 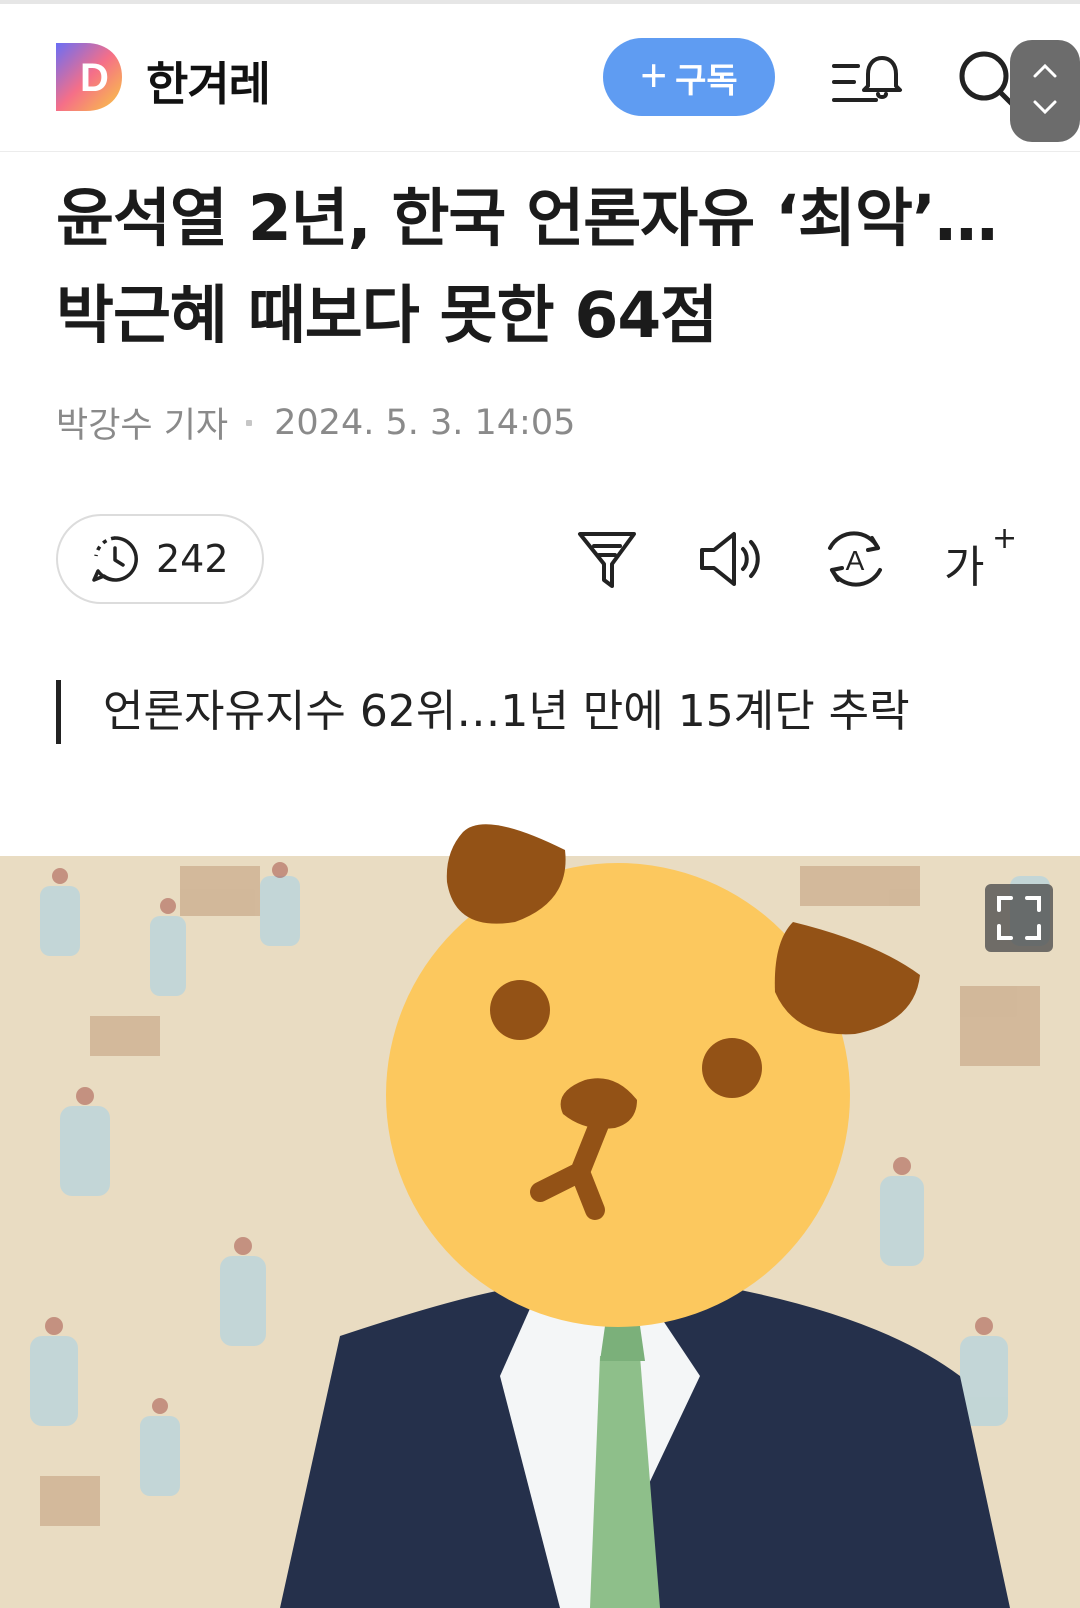 I want to click on author: 박강수 기자, so click(x=142, y=422).